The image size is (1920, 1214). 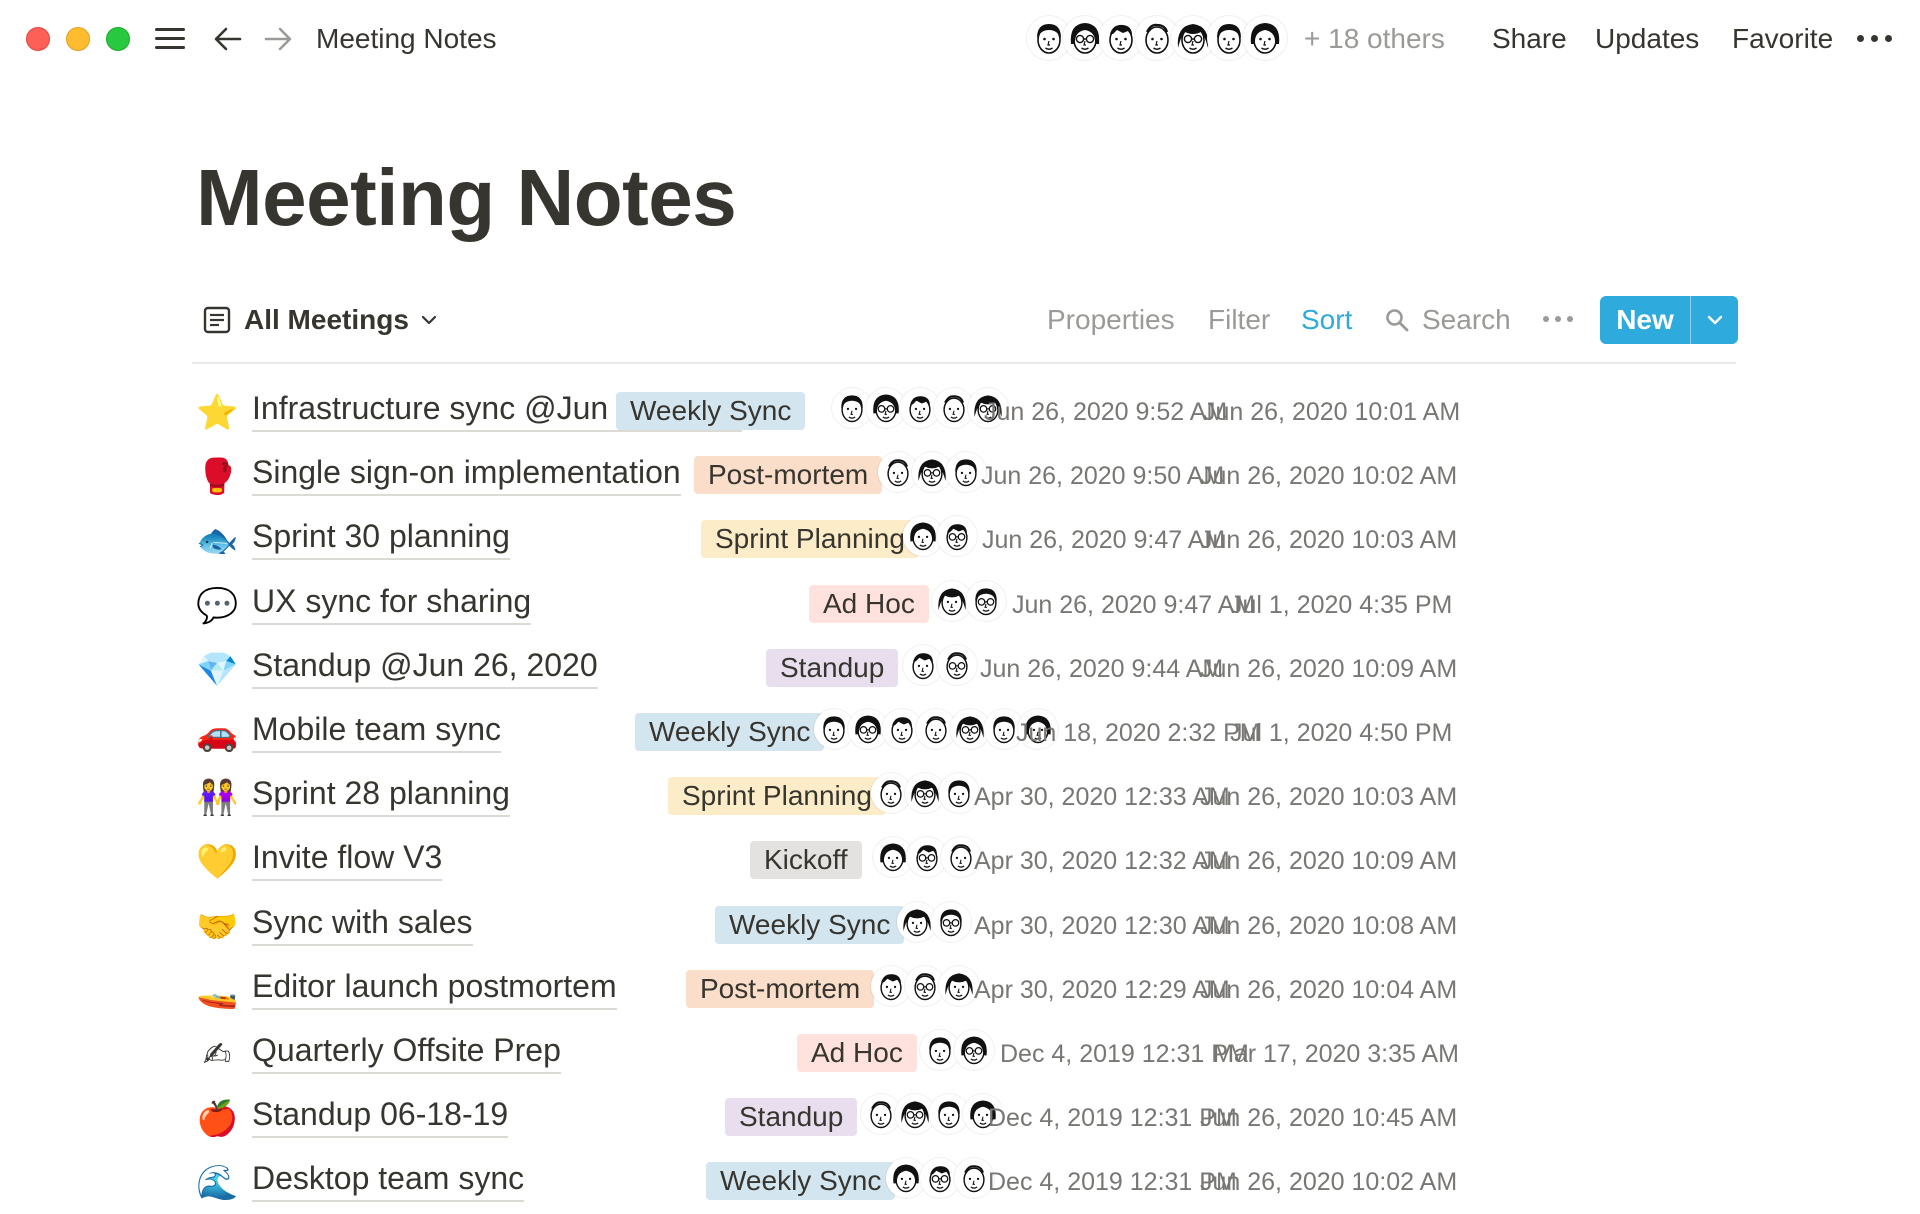 What do you see at coordinates (1782, 39) in the screenshot?
I see `favorite-button: Favorite` at bounding box center [1782, 39].